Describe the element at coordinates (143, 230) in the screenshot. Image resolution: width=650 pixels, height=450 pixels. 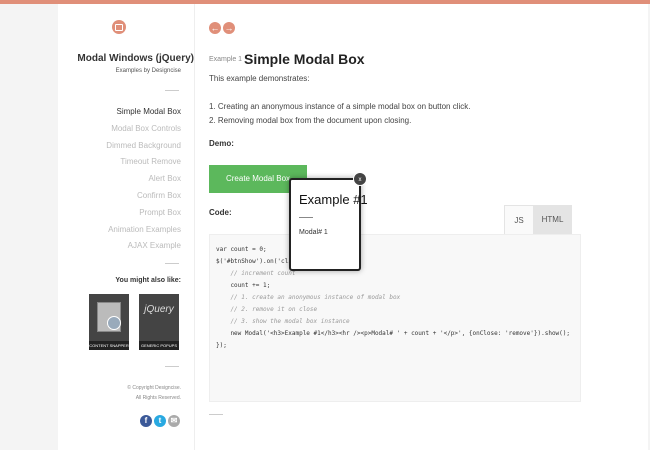
I see `sidebar-item-animation-examples: Animation Examples` at that location.